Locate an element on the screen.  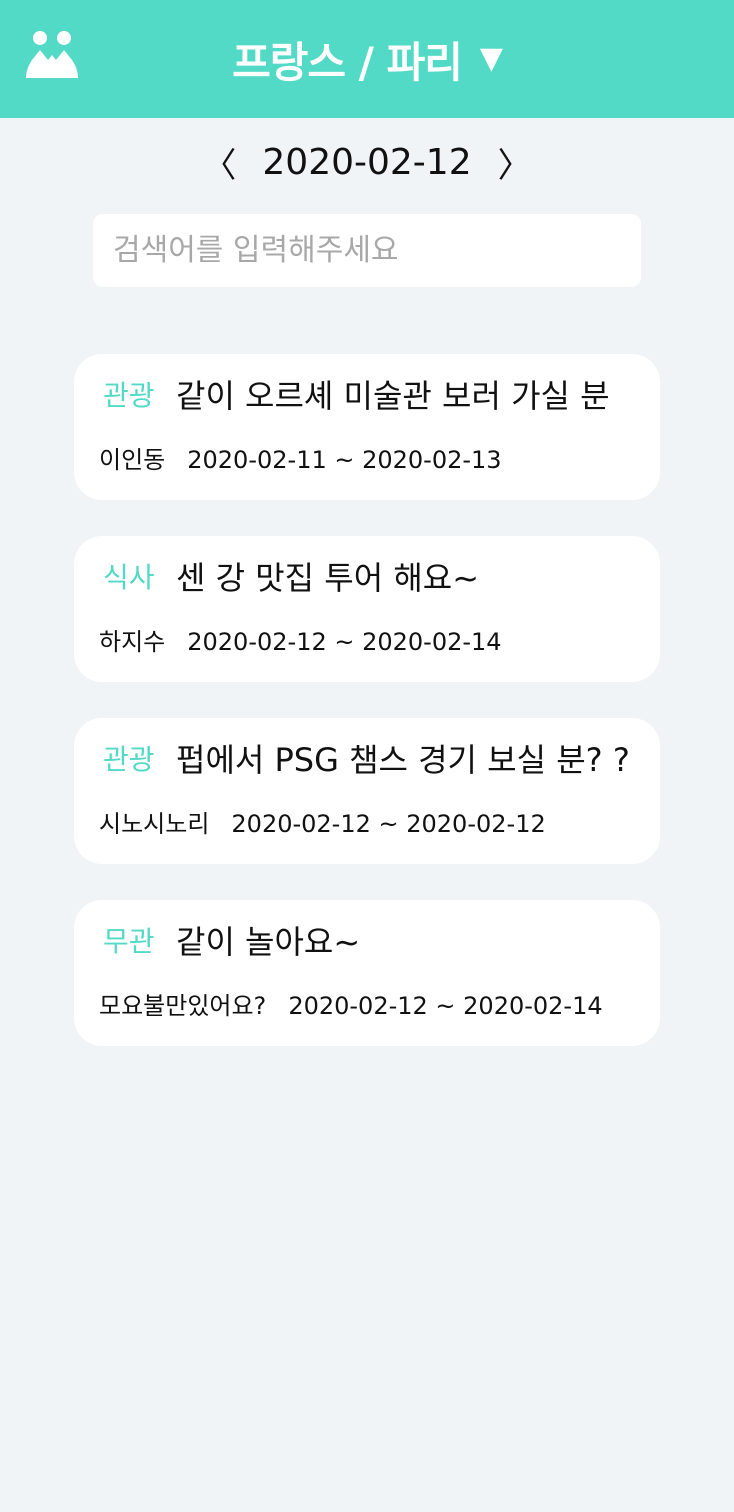
location-selector: 프랑스 / 파리 ▼ is located at coordinates (367, 59).